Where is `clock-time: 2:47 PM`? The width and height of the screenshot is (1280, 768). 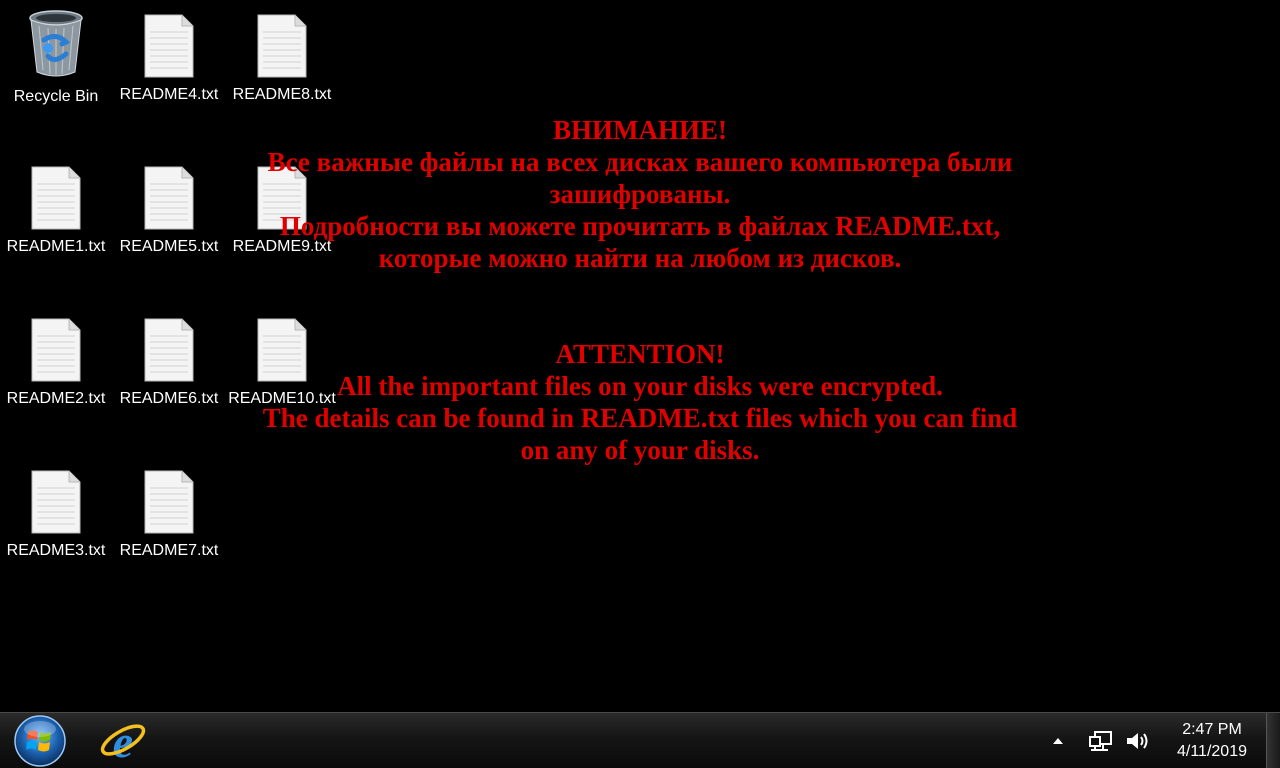 clock-time: 2:47 PM is located at coordinates (1212, 729).